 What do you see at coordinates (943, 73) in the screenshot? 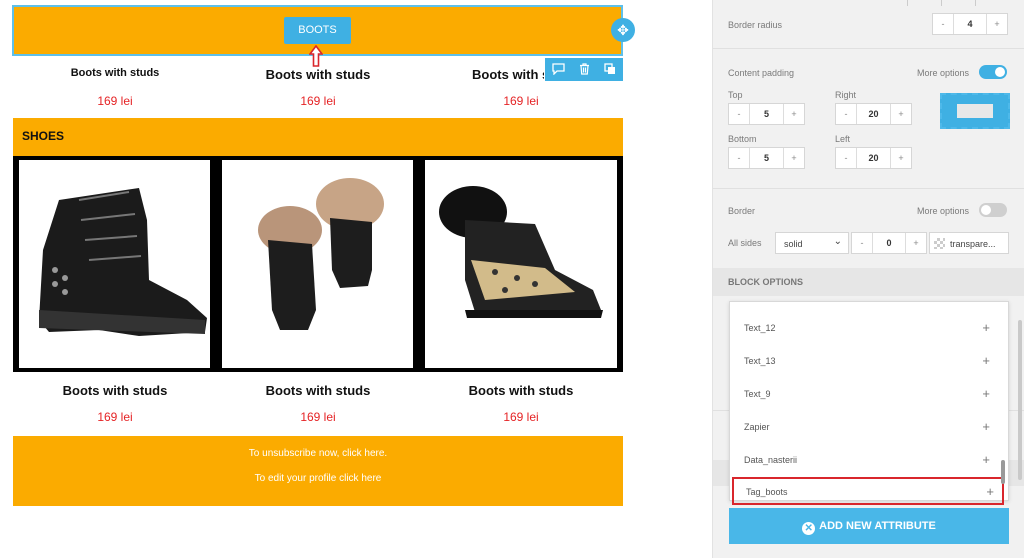
I see `more-options-label: More options` at bounding box center [943, 73].